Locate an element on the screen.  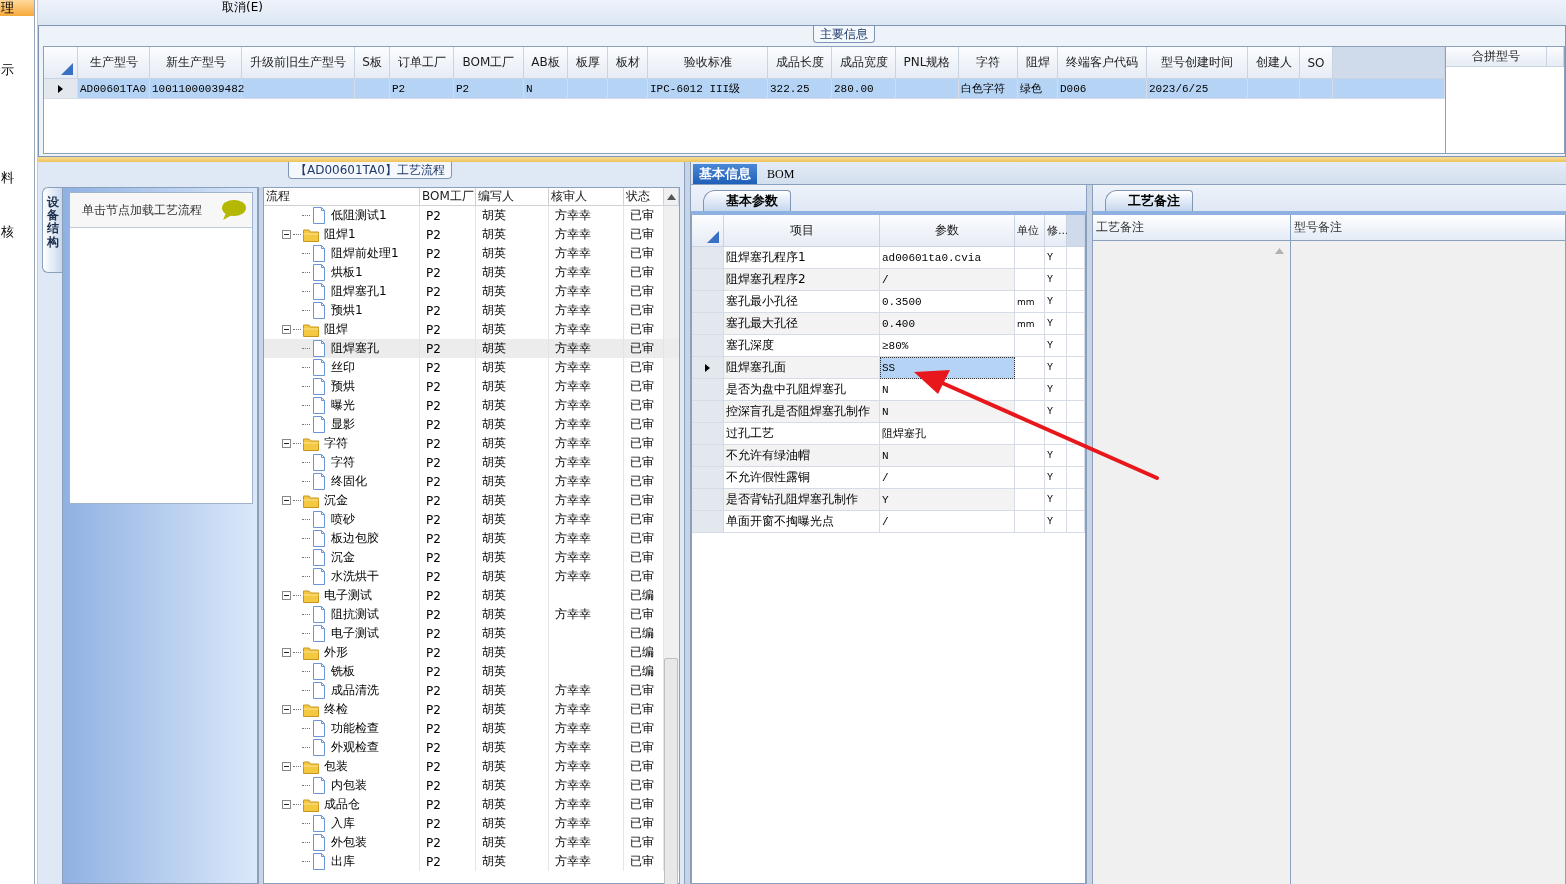
column-header: 成品长度 is located at coordinates (800, 63).